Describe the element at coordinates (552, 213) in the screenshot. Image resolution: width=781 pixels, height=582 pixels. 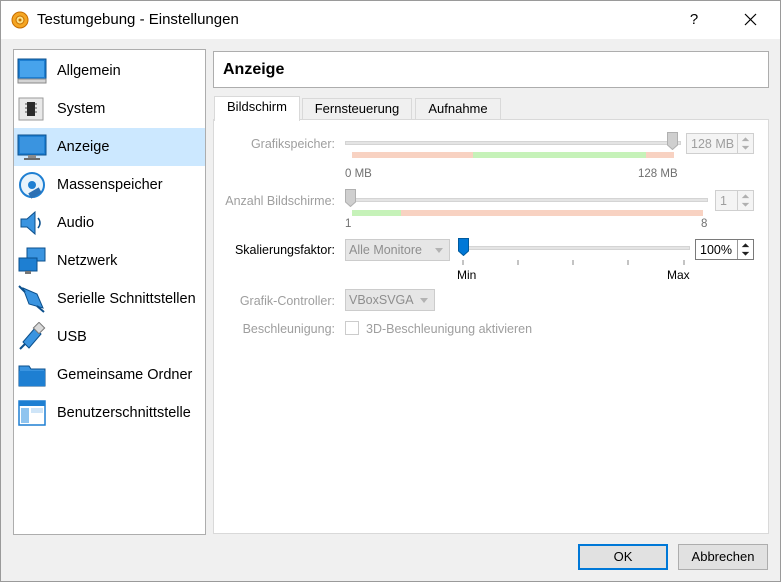
I see `monitor-count-zone-red` at that location.